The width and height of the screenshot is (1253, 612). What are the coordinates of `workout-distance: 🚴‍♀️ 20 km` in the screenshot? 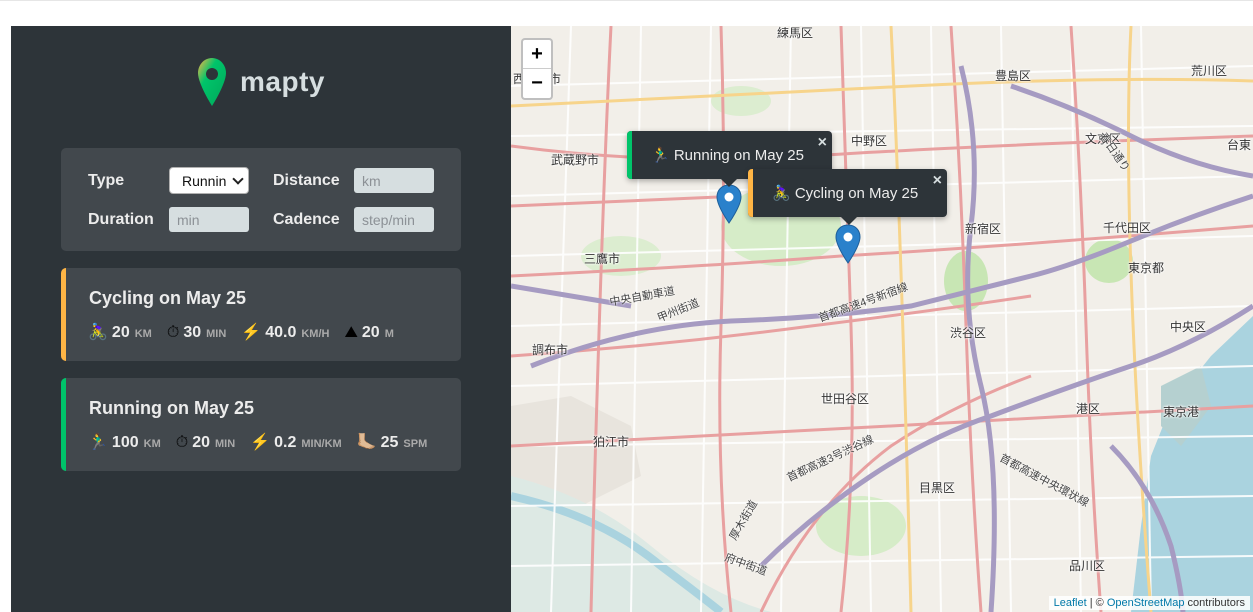 It's located at (120, 332).